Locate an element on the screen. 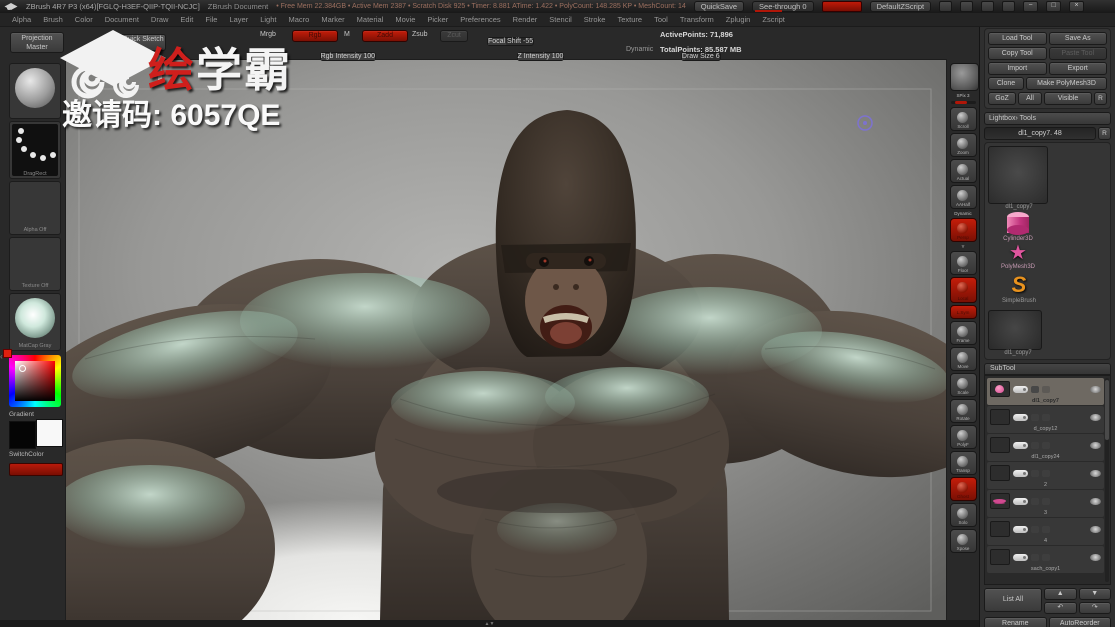 The width and height of the screenshot is (1115, 627). scrollbar-arrows-icon: ▲▼ is located at coordinates (490, 624).